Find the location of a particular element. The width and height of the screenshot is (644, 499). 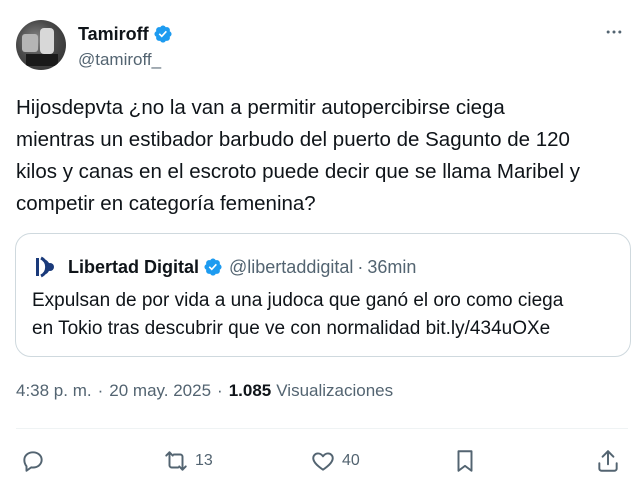

reply-button is located at coordinates (36, 461).